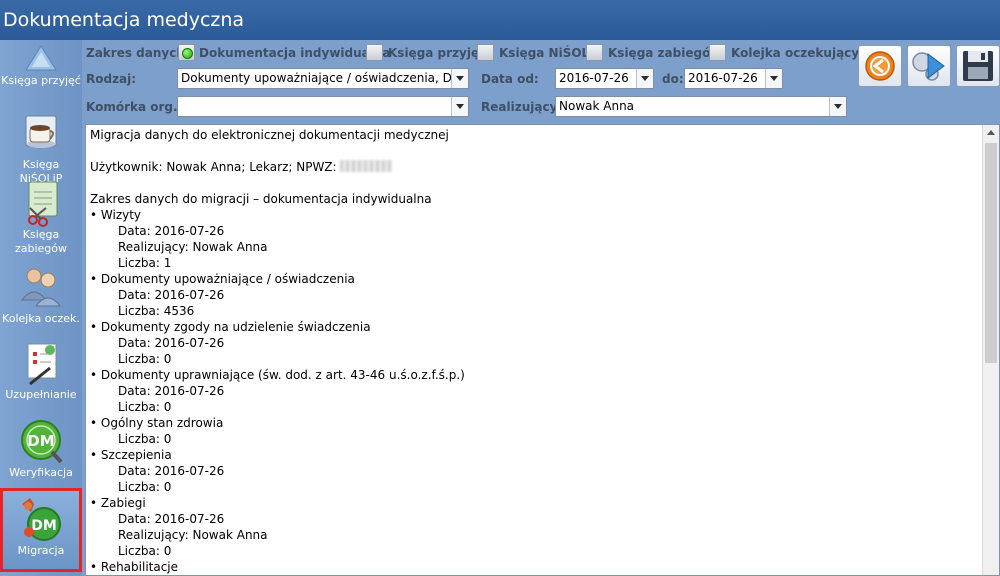 Image resolution: width=1000 pixels, height=576 pixels. I want to click on zakres-option-label: Kolejka oczekujących, so click(803, 53).